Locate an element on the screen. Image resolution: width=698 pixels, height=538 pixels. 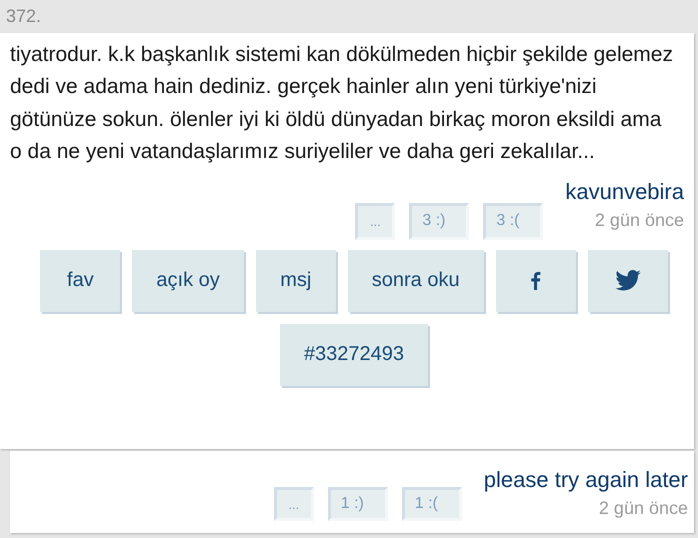
facebook-icon is located at coordinates (536, 280).